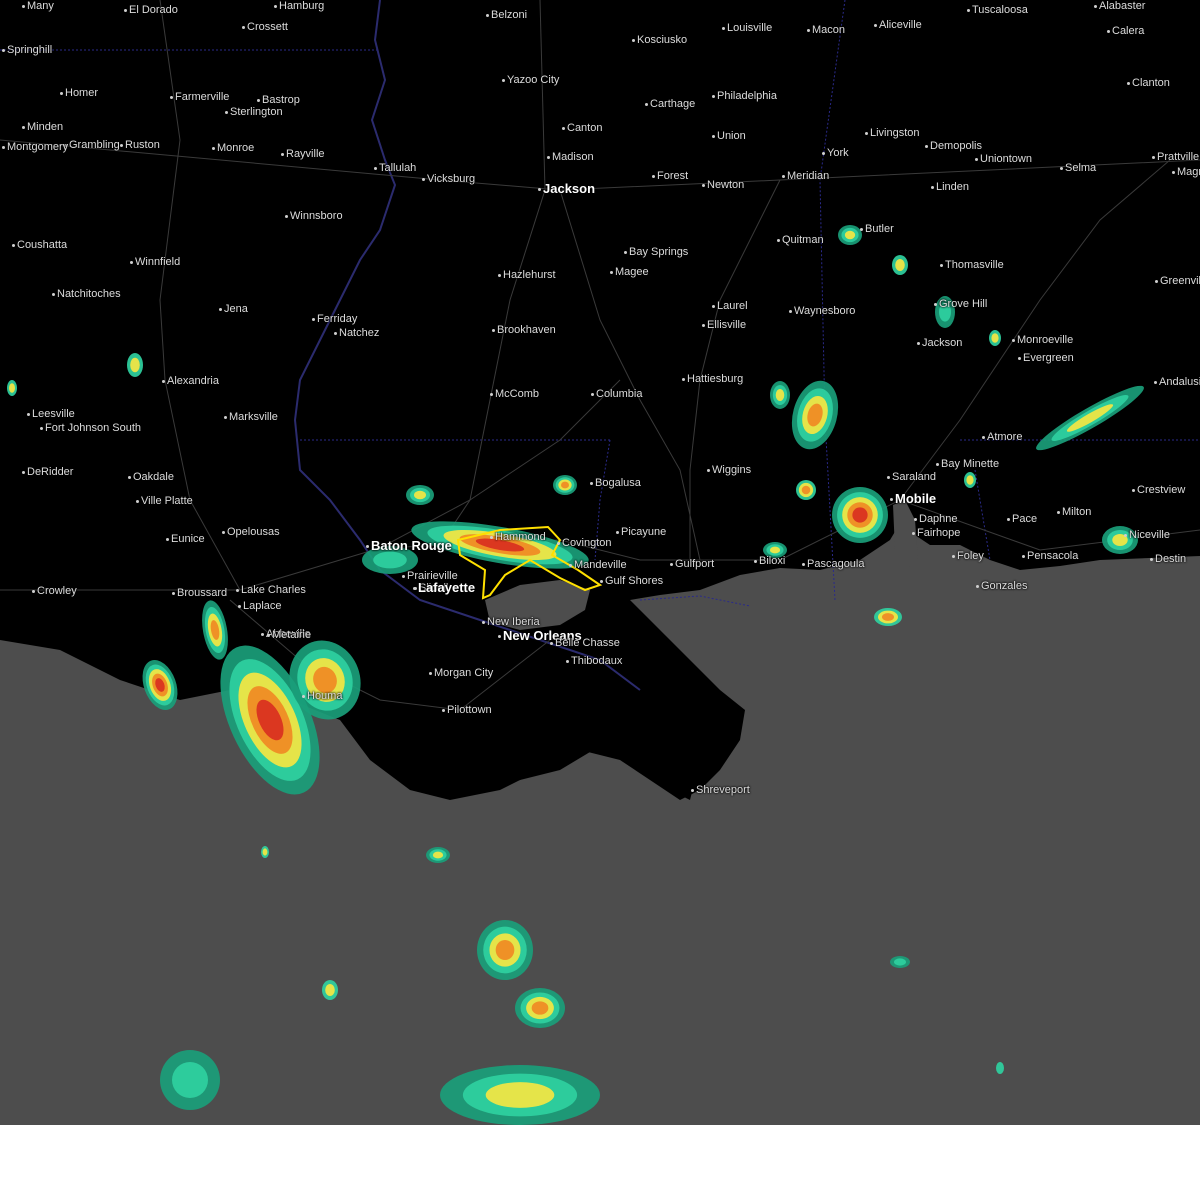 The image size is (1200, 1200). I want to click on city-name: Marksville, so click(253, 417).